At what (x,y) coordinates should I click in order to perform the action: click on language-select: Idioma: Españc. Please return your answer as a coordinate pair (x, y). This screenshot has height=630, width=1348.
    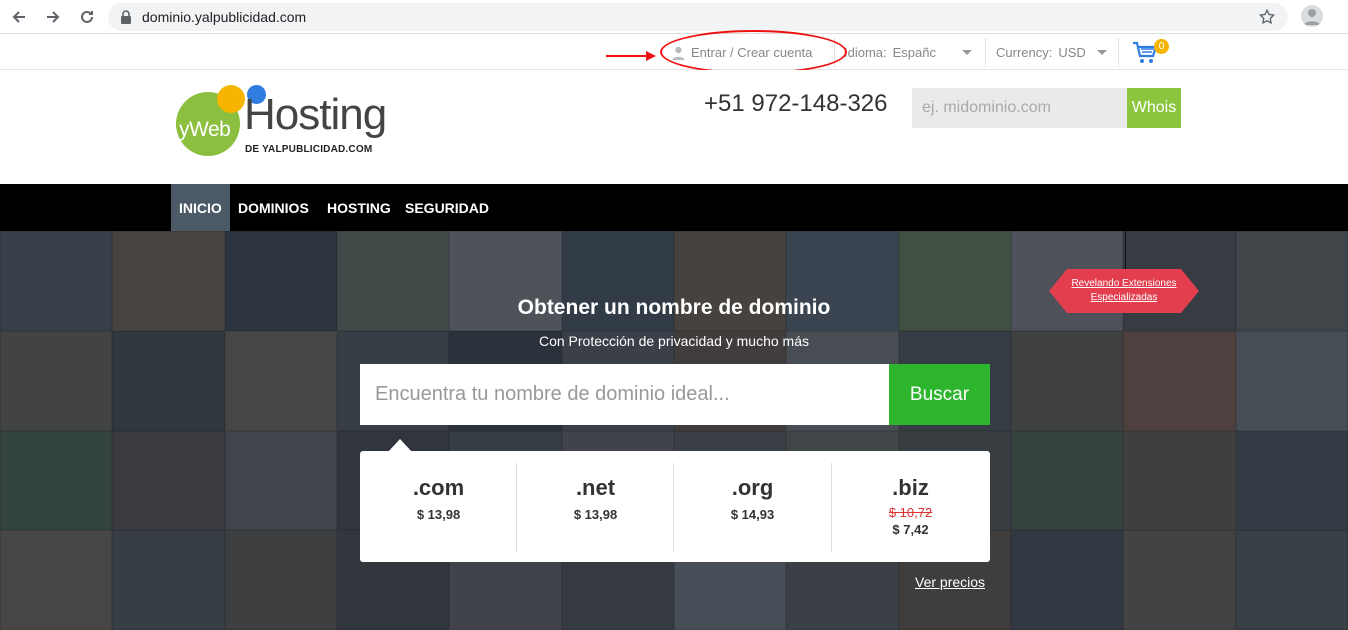
    Looking at the image, I should click on (911, 52).